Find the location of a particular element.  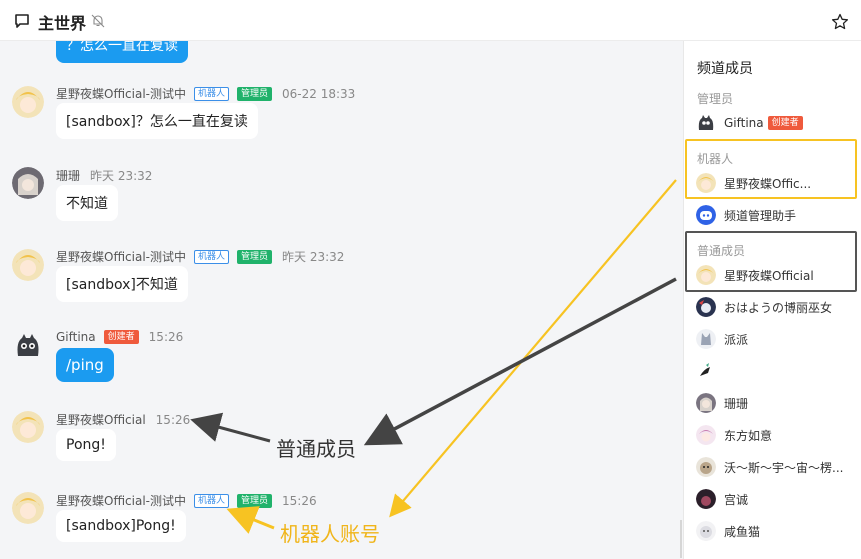

member-item is located at coordinates (710, 371).